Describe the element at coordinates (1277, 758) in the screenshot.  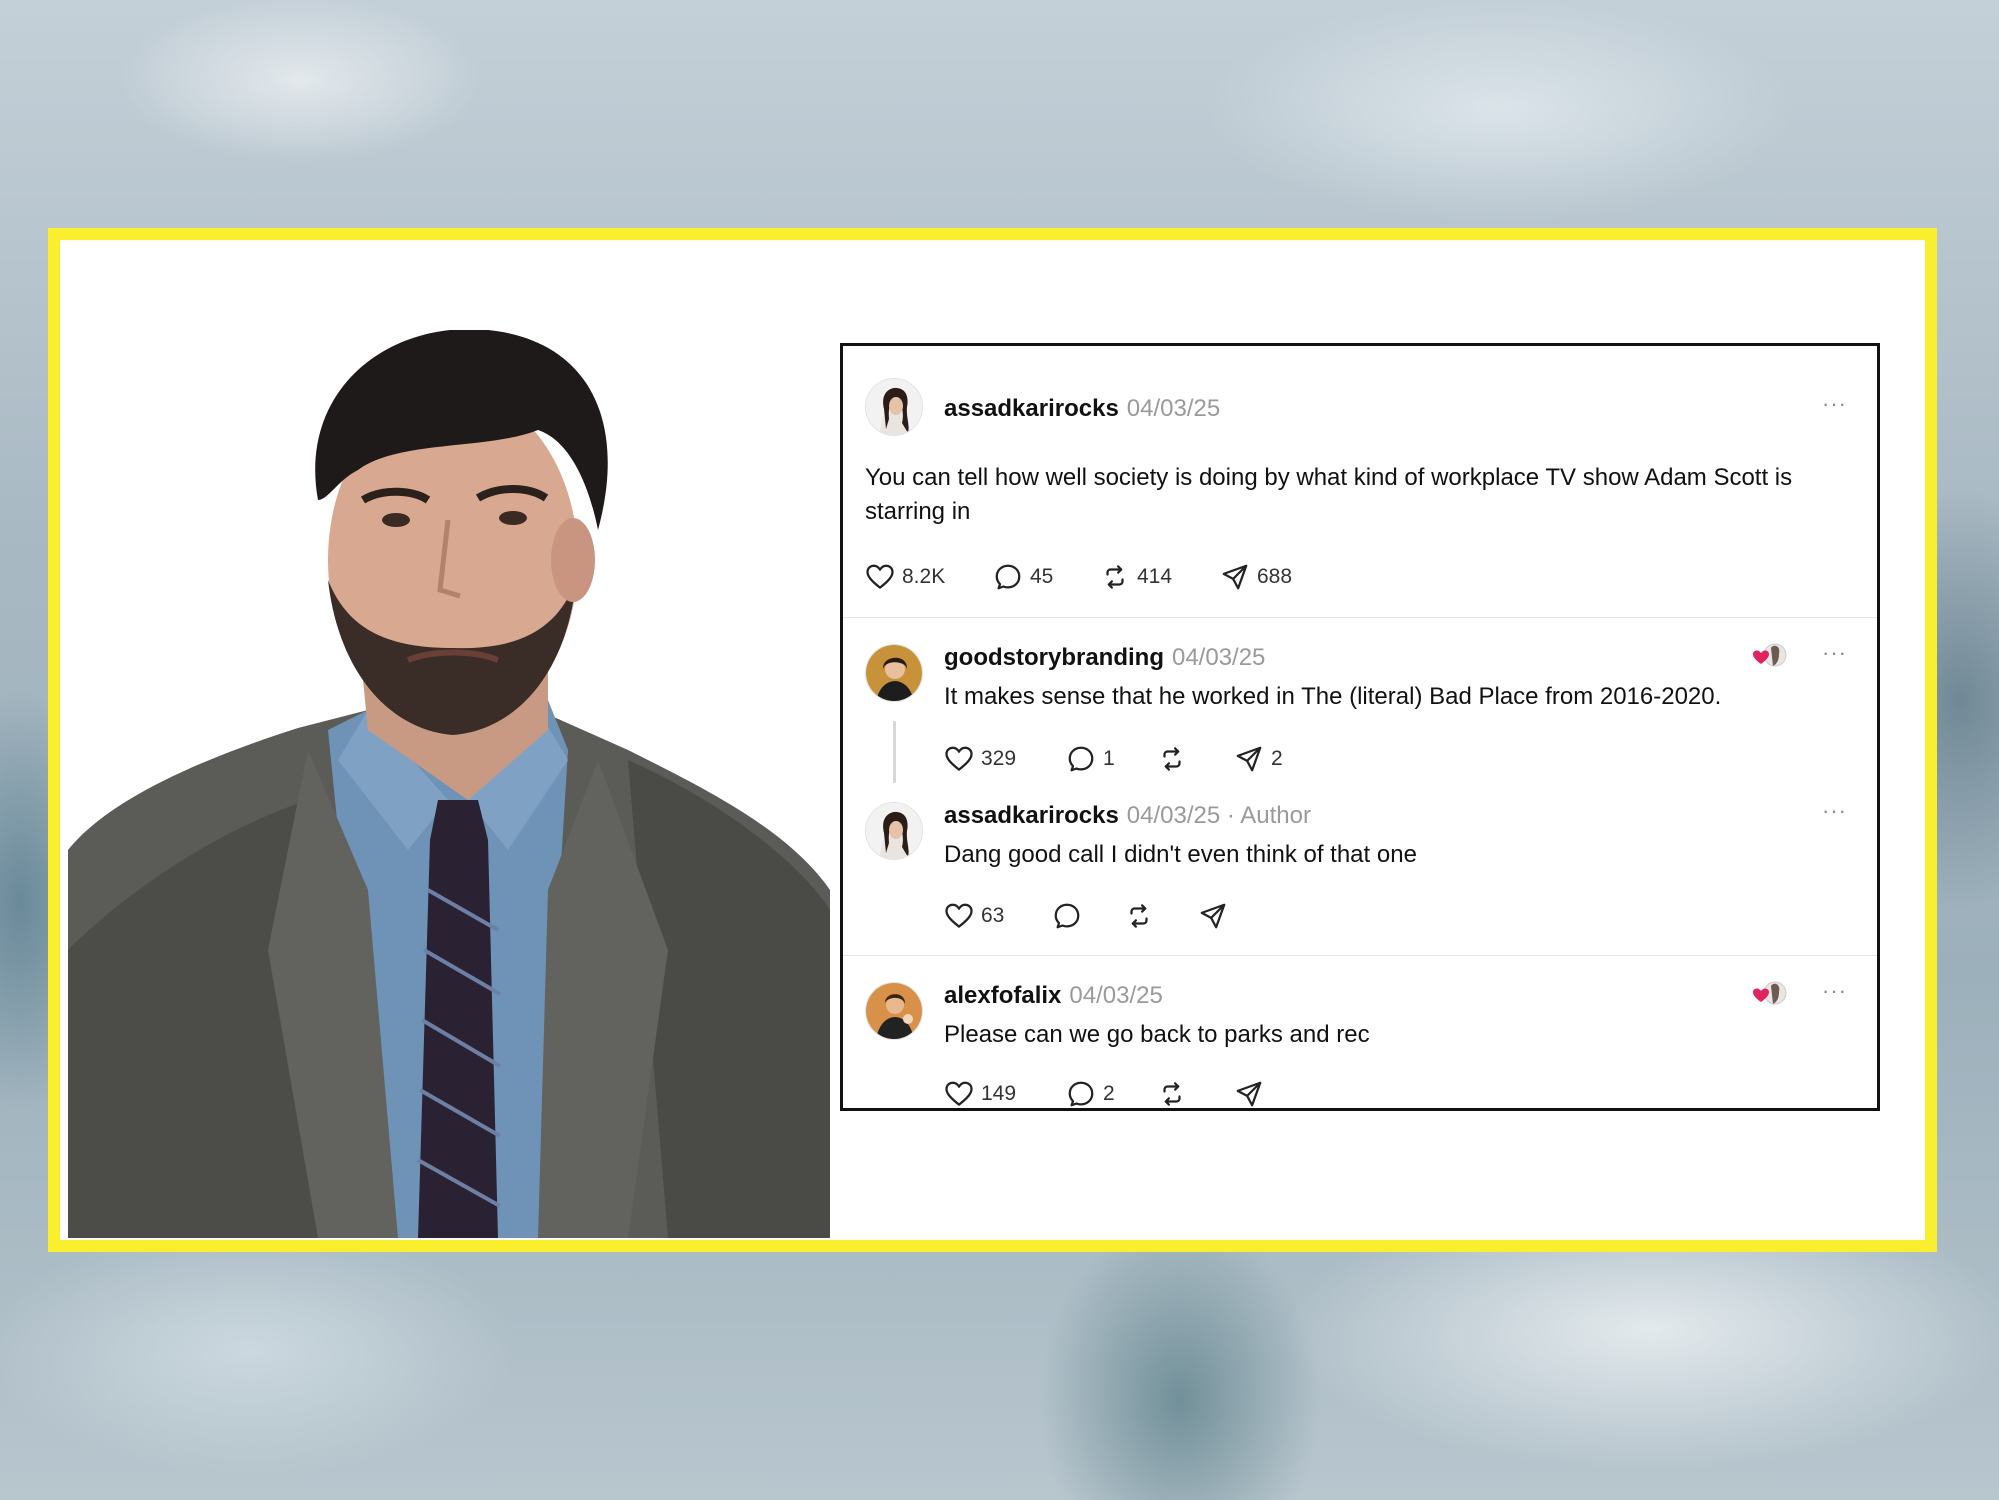
I see `share-count: 2` at that location.